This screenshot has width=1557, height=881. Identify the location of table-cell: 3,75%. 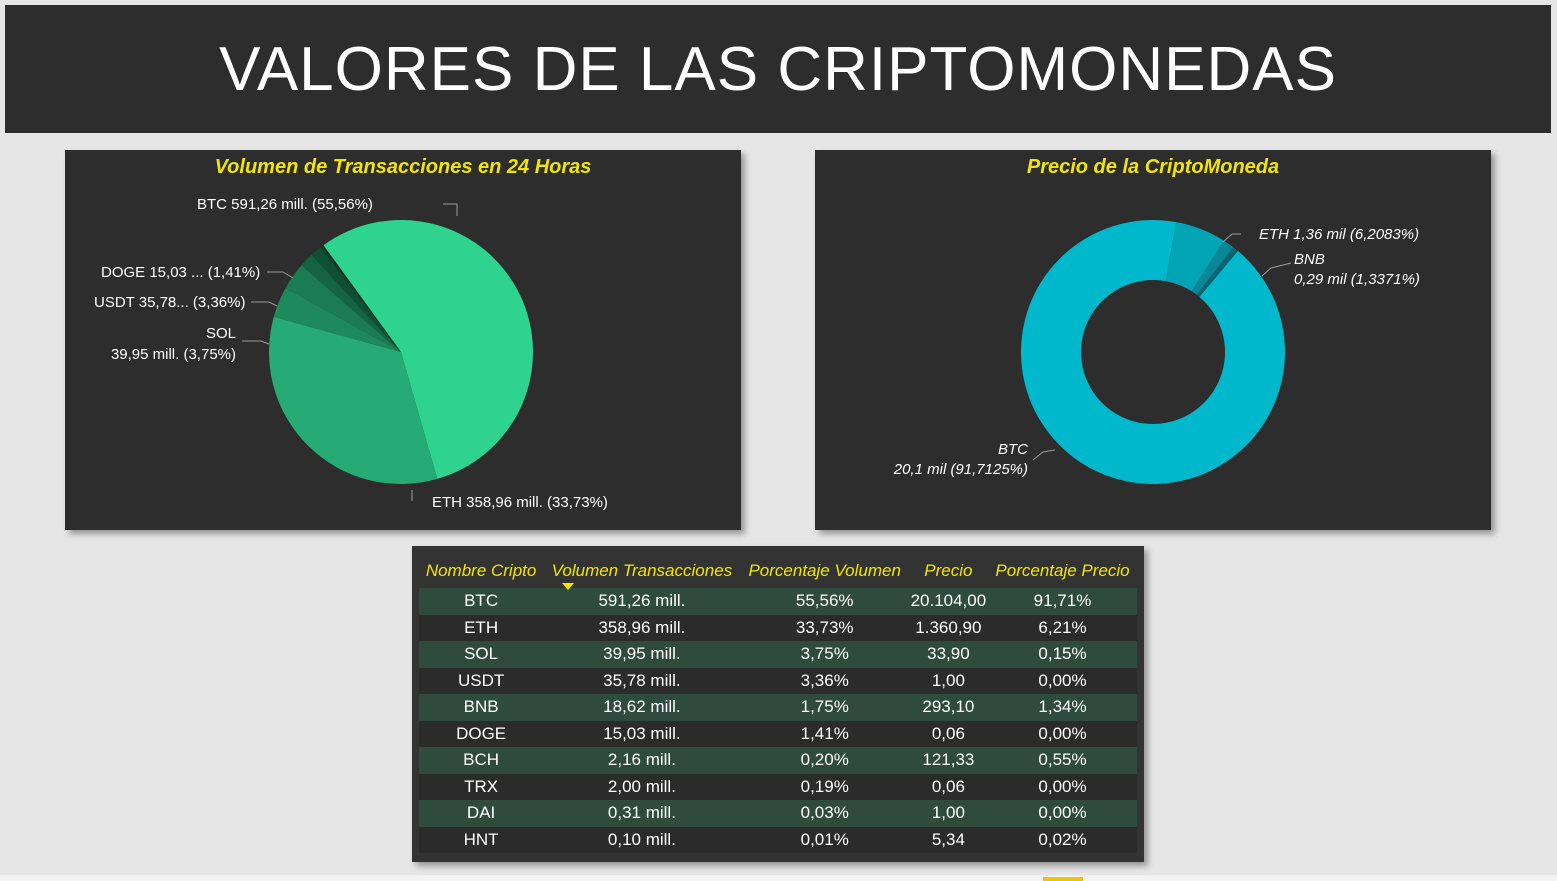
(824, 654).